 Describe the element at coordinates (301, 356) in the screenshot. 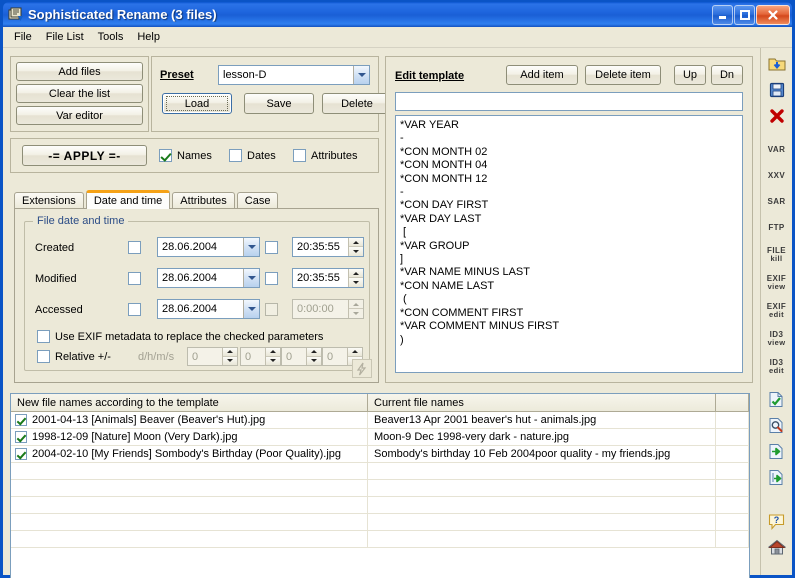

I see `relative-minutes-stepper: 0` at that location.